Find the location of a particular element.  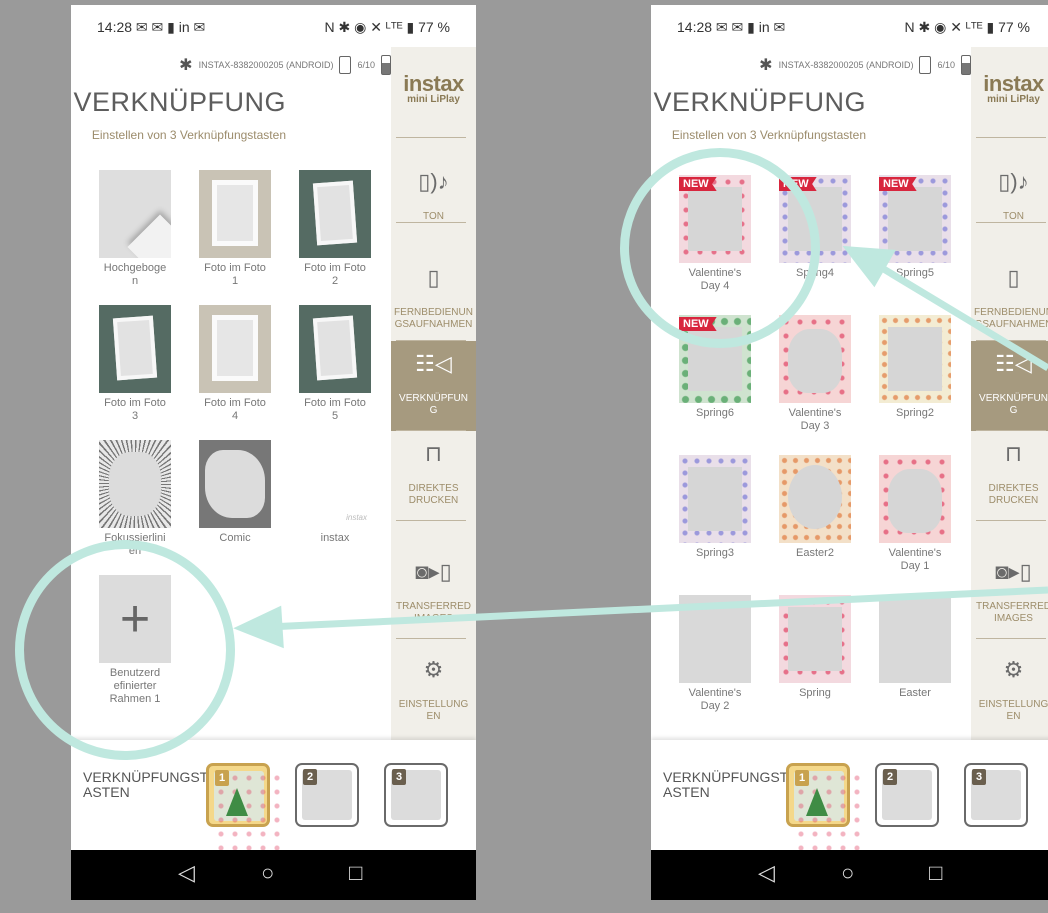

arrow-head-new-frame is located at coordinates (869, 266).